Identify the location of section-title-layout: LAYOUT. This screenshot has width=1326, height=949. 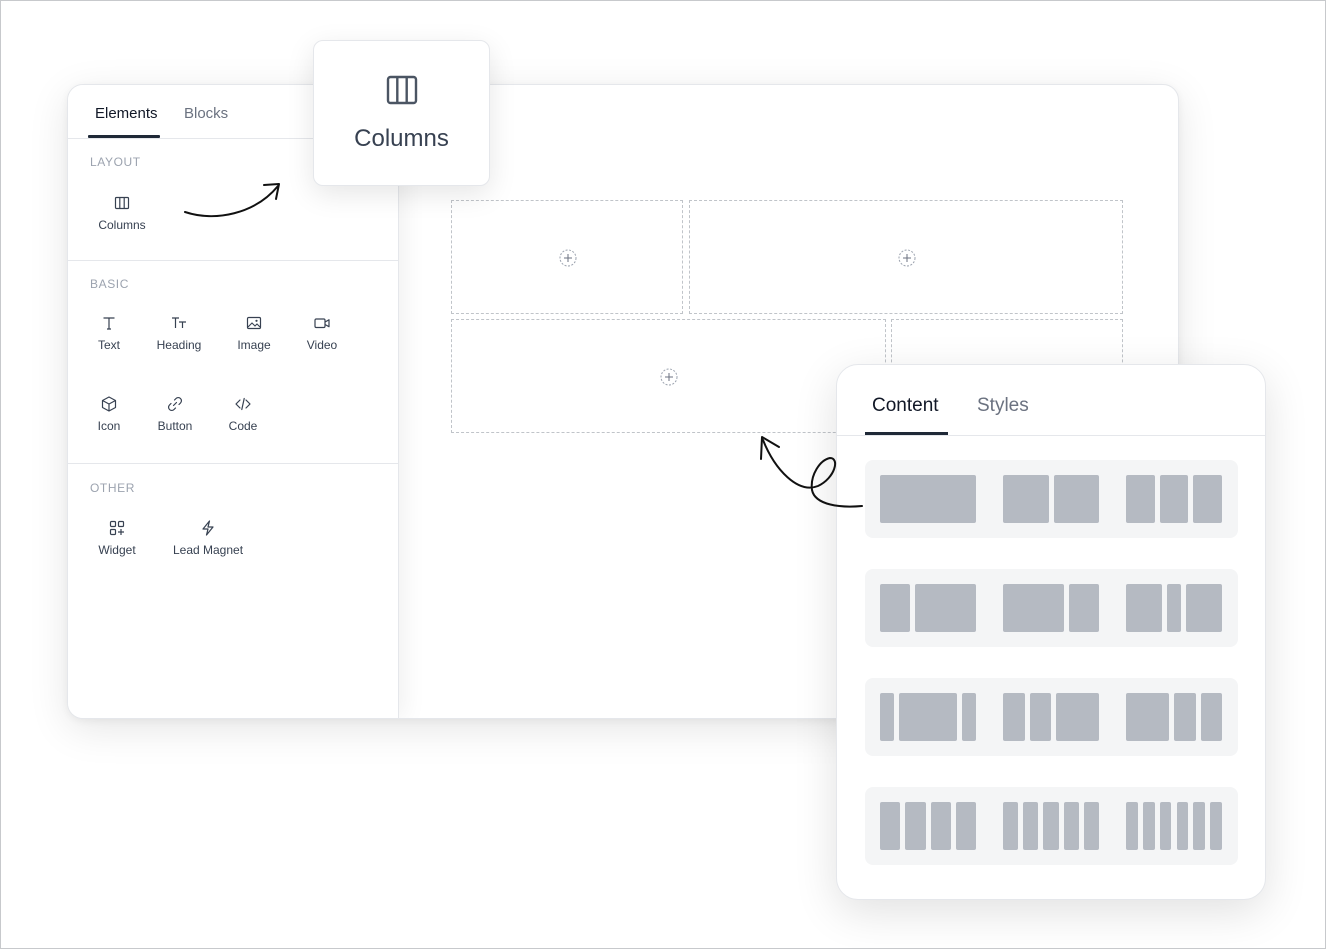
(115, 162).